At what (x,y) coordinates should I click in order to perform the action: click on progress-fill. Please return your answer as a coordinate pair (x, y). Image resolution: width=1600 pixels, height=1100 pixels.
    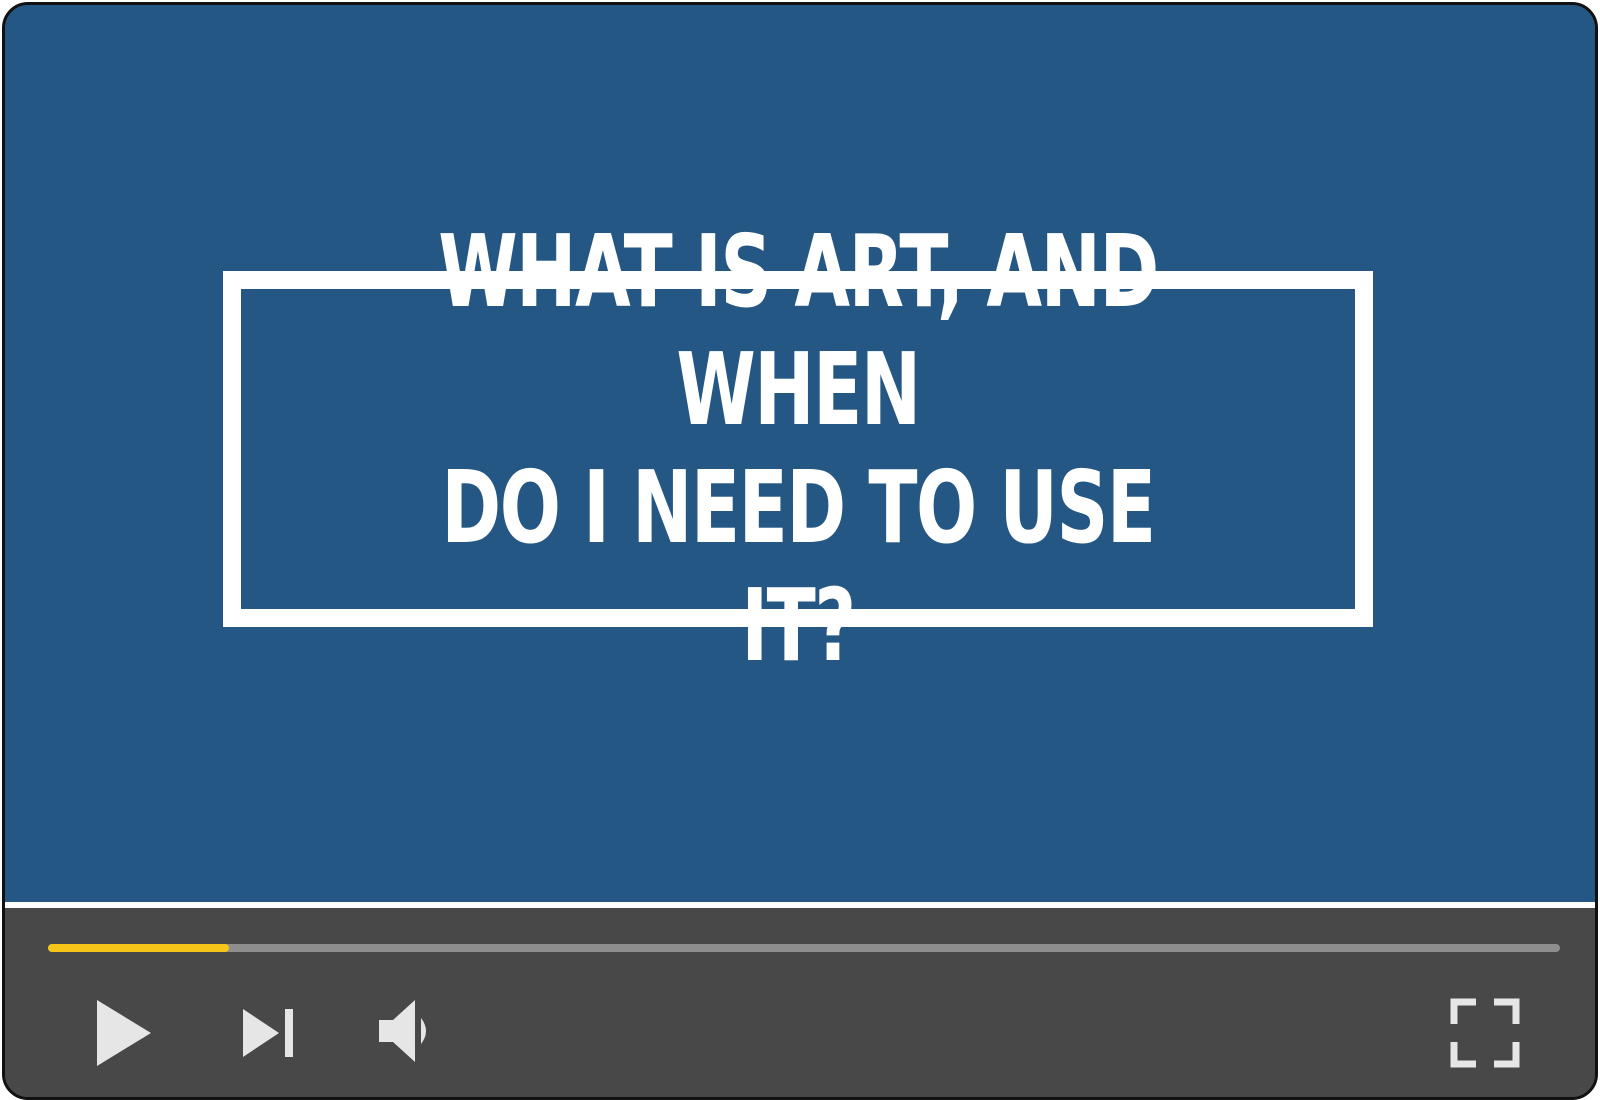
    Looking at the image, I should click on (139, 948).